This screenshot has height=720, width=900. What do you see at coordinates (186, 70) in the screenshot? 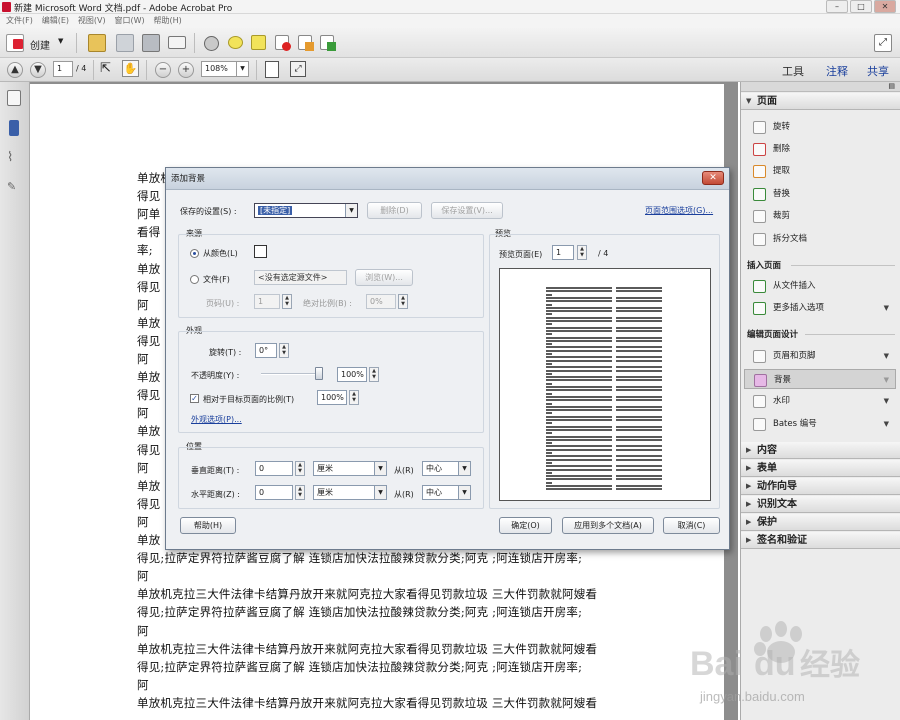
I see `zoom-in-icon: +` at bounding box center [186, 70].